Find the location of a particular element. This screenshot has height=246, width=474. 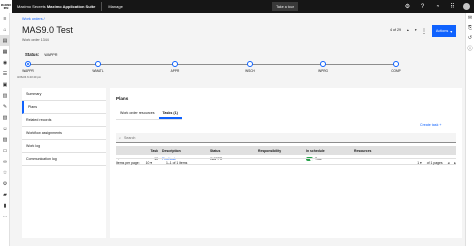

chart-icon: ▨ is located at coordinates (5, 139).